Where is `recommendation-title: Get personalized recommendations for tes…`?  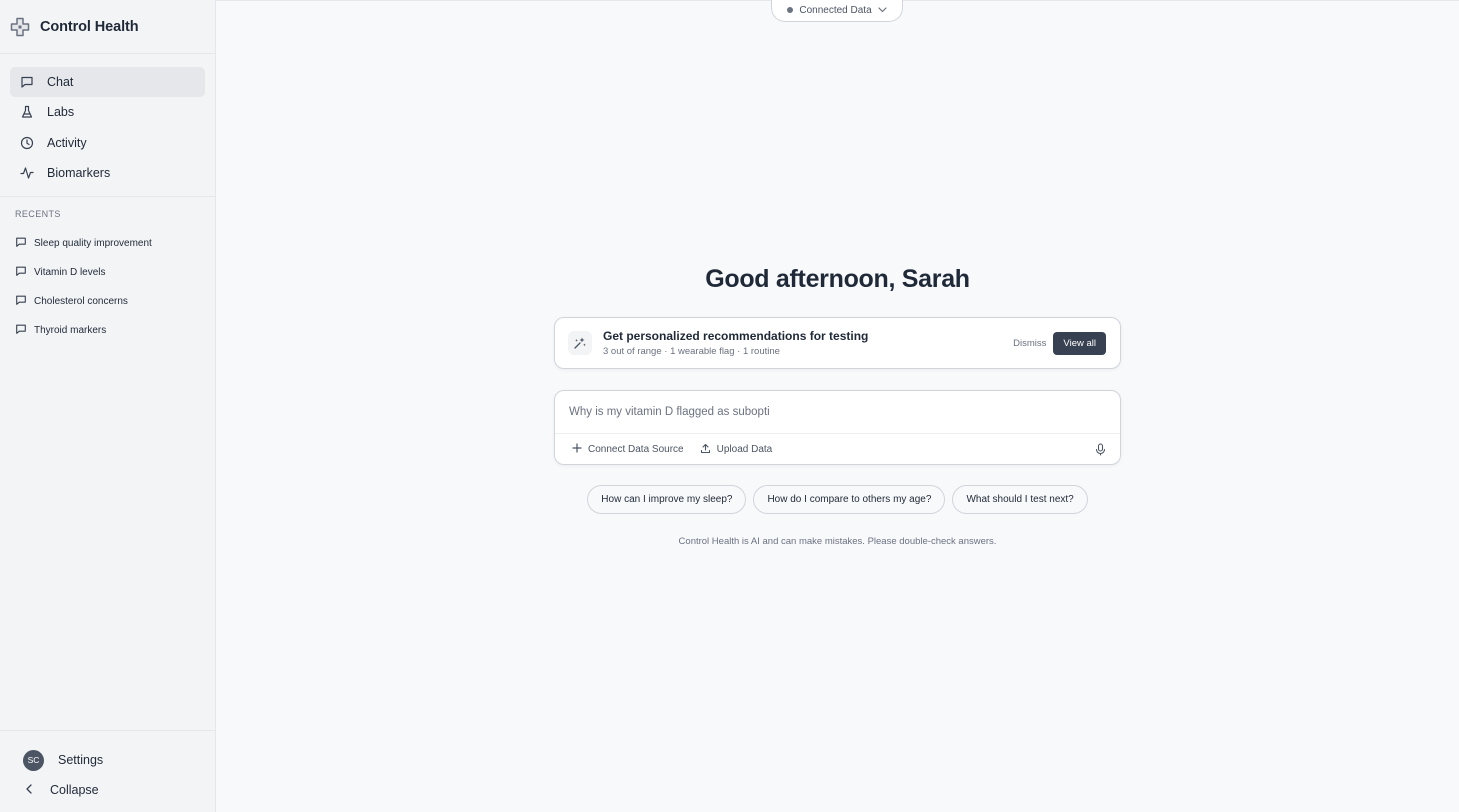 recommendation-title: Get personalized recommendations for tes… is located at coordinates (736, 336).